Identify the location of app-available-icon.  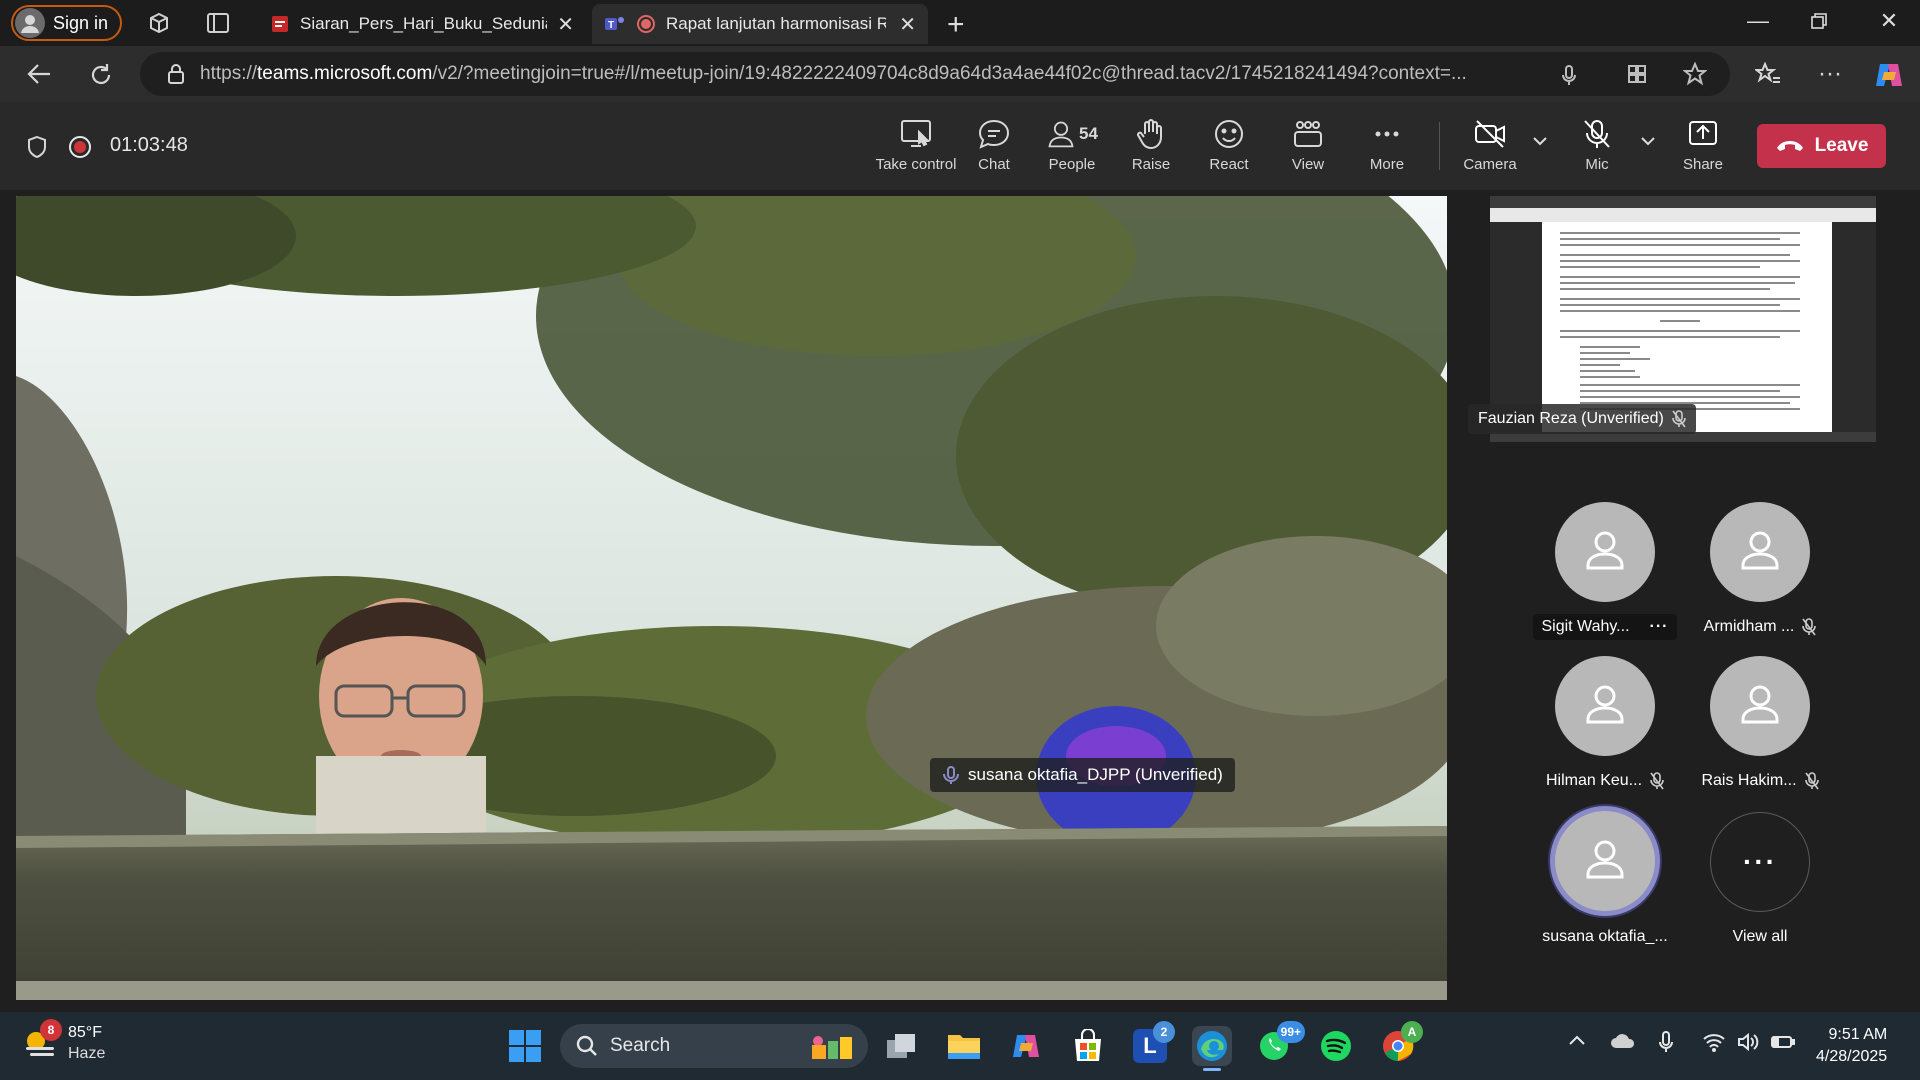
(1637, 74).